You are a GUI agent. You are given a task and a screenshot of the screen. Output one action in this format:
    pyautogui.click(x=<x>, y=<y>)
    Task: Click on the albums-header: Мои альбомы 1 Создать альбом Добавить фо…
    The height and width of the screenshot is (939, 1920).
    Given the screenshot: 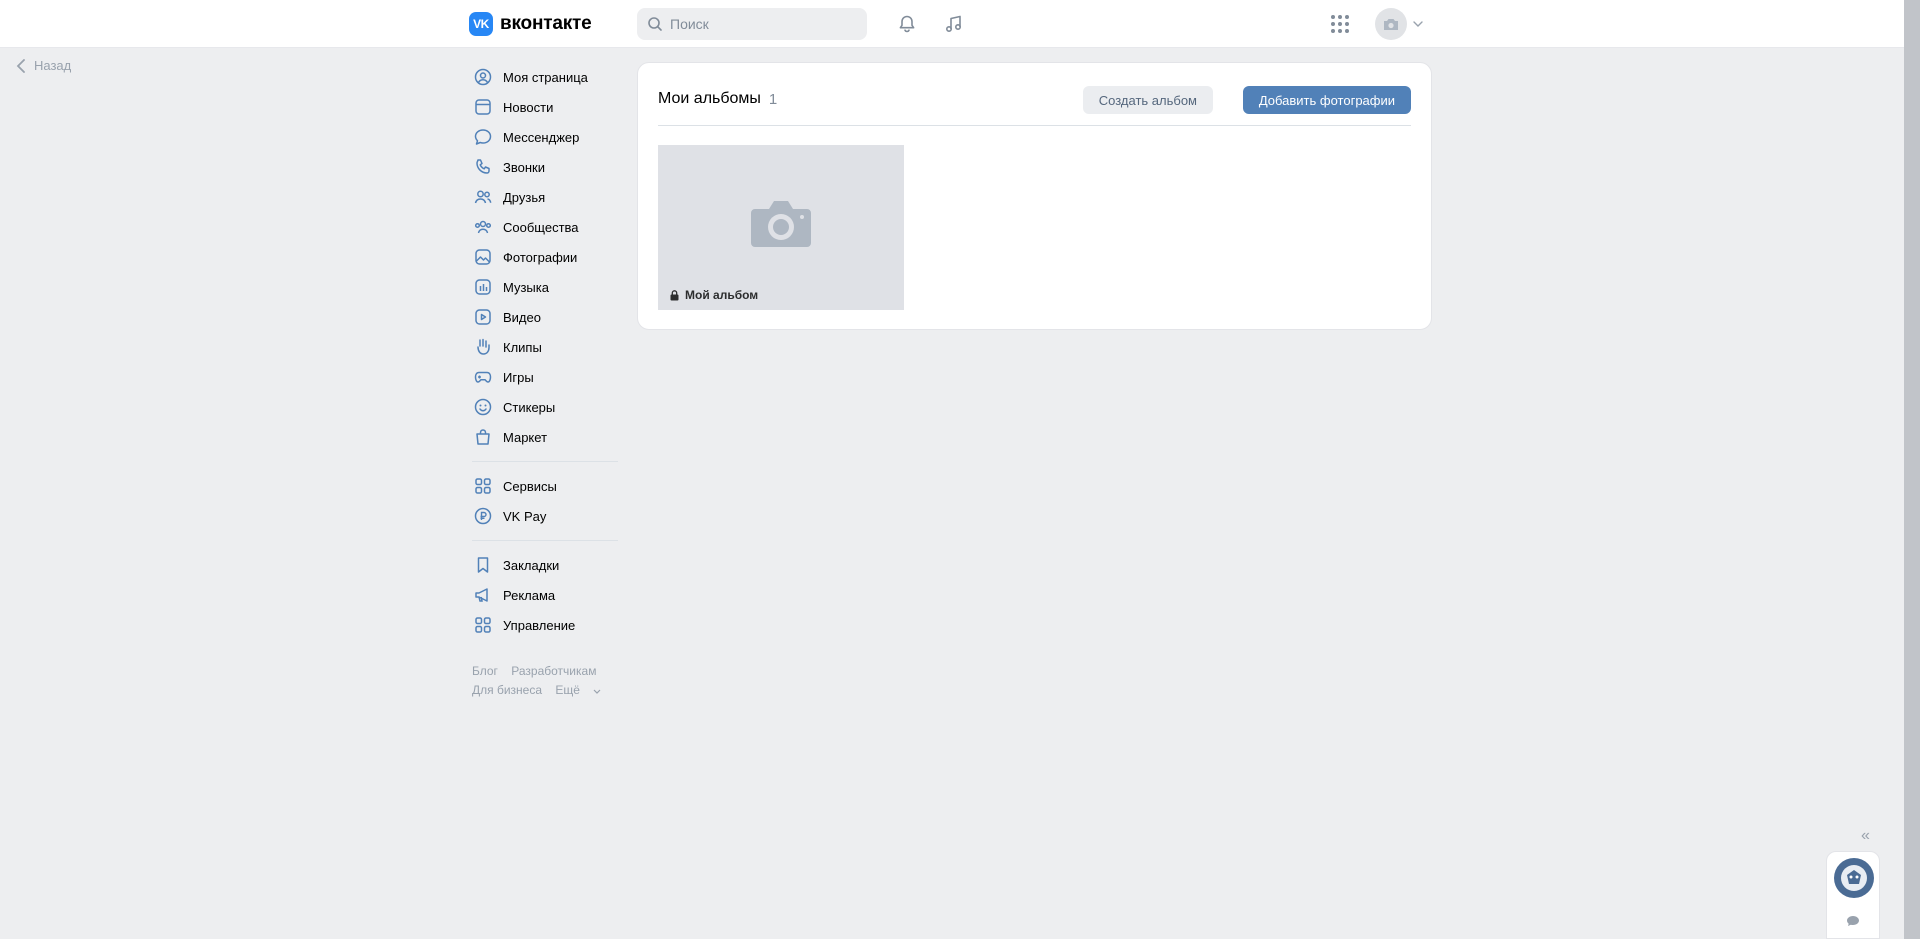 What is the action you would take?
    pyautogui.click(x=1034, y=99)
    